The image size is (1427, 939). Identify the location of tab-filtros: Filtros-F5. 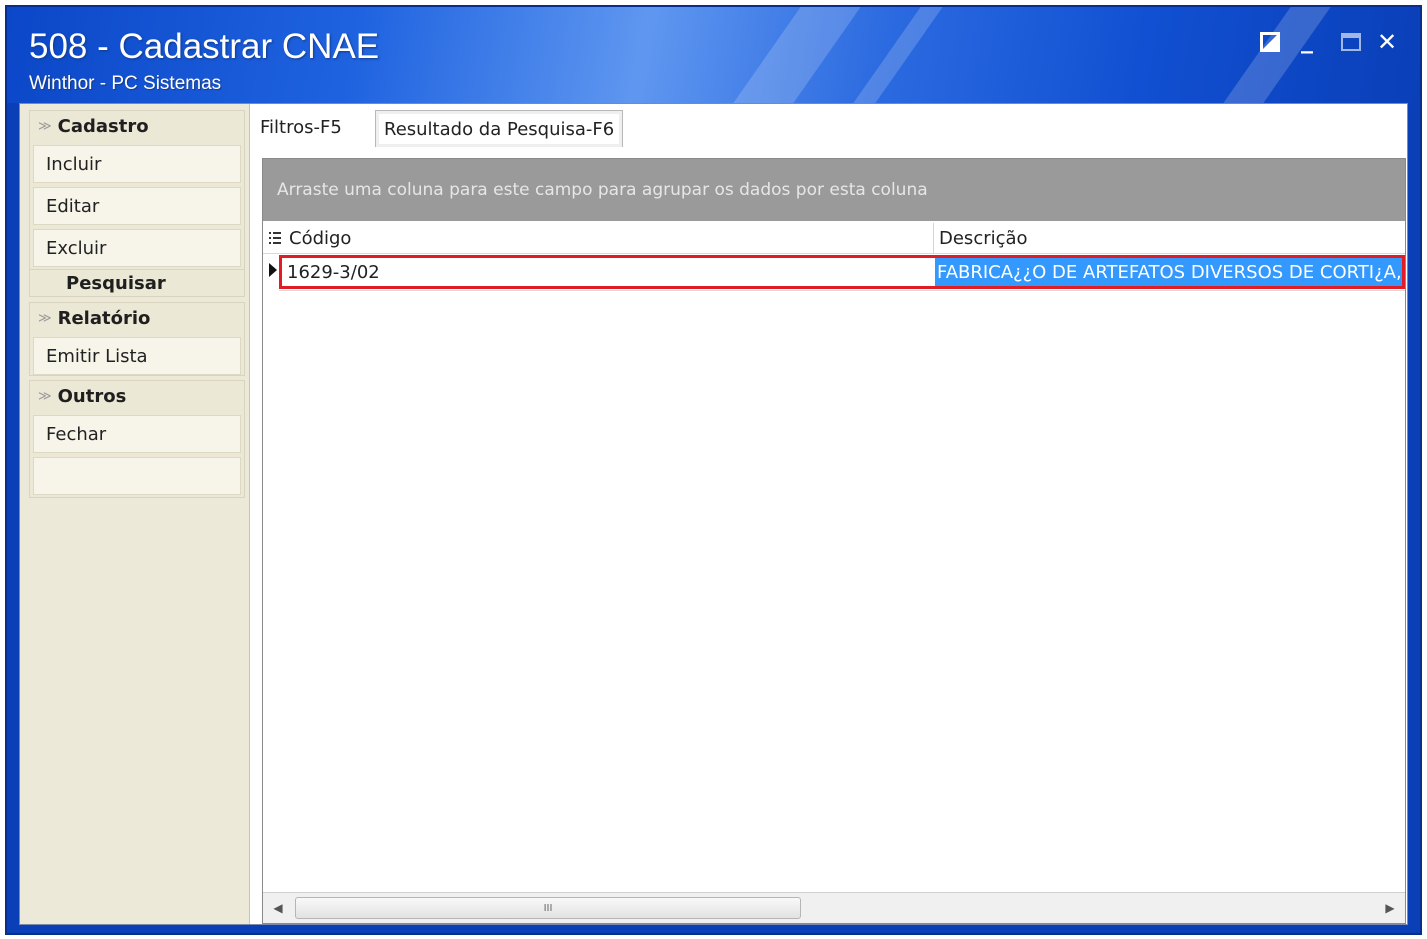
(301, 127).